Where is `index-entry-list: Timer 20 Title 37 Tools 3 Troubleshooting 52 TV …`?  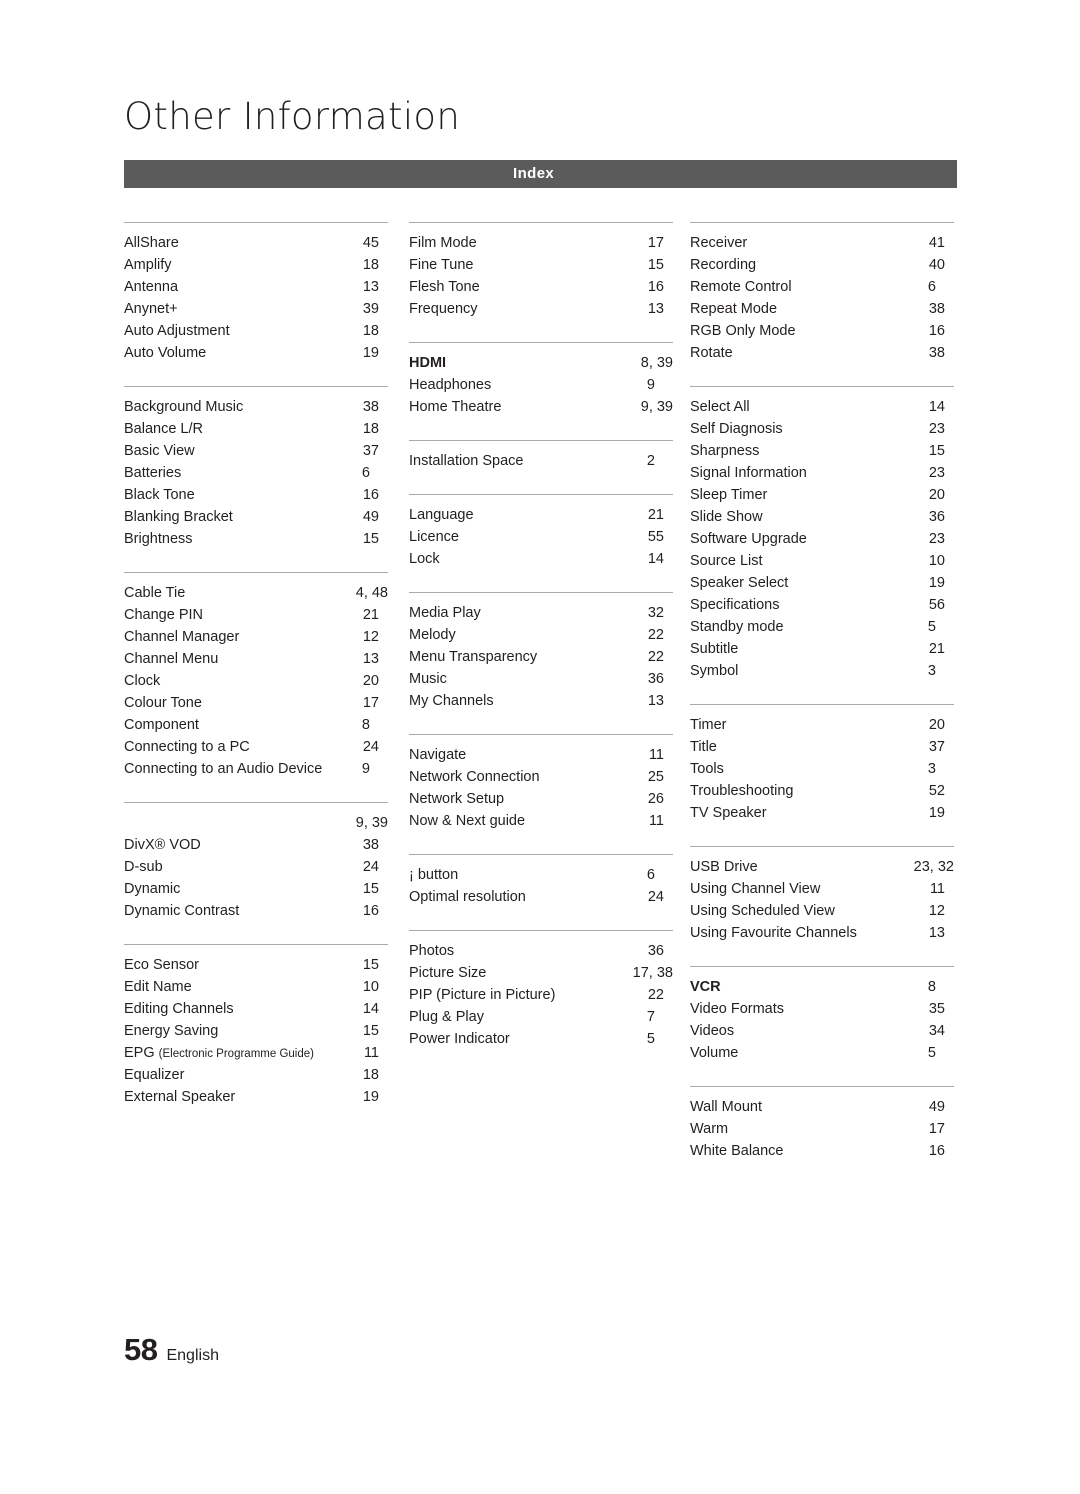 index-entry-list: Timer 20 Title 37 Tools 3 Troubleshooting 52 TV … is located at coordinates (822, 764).